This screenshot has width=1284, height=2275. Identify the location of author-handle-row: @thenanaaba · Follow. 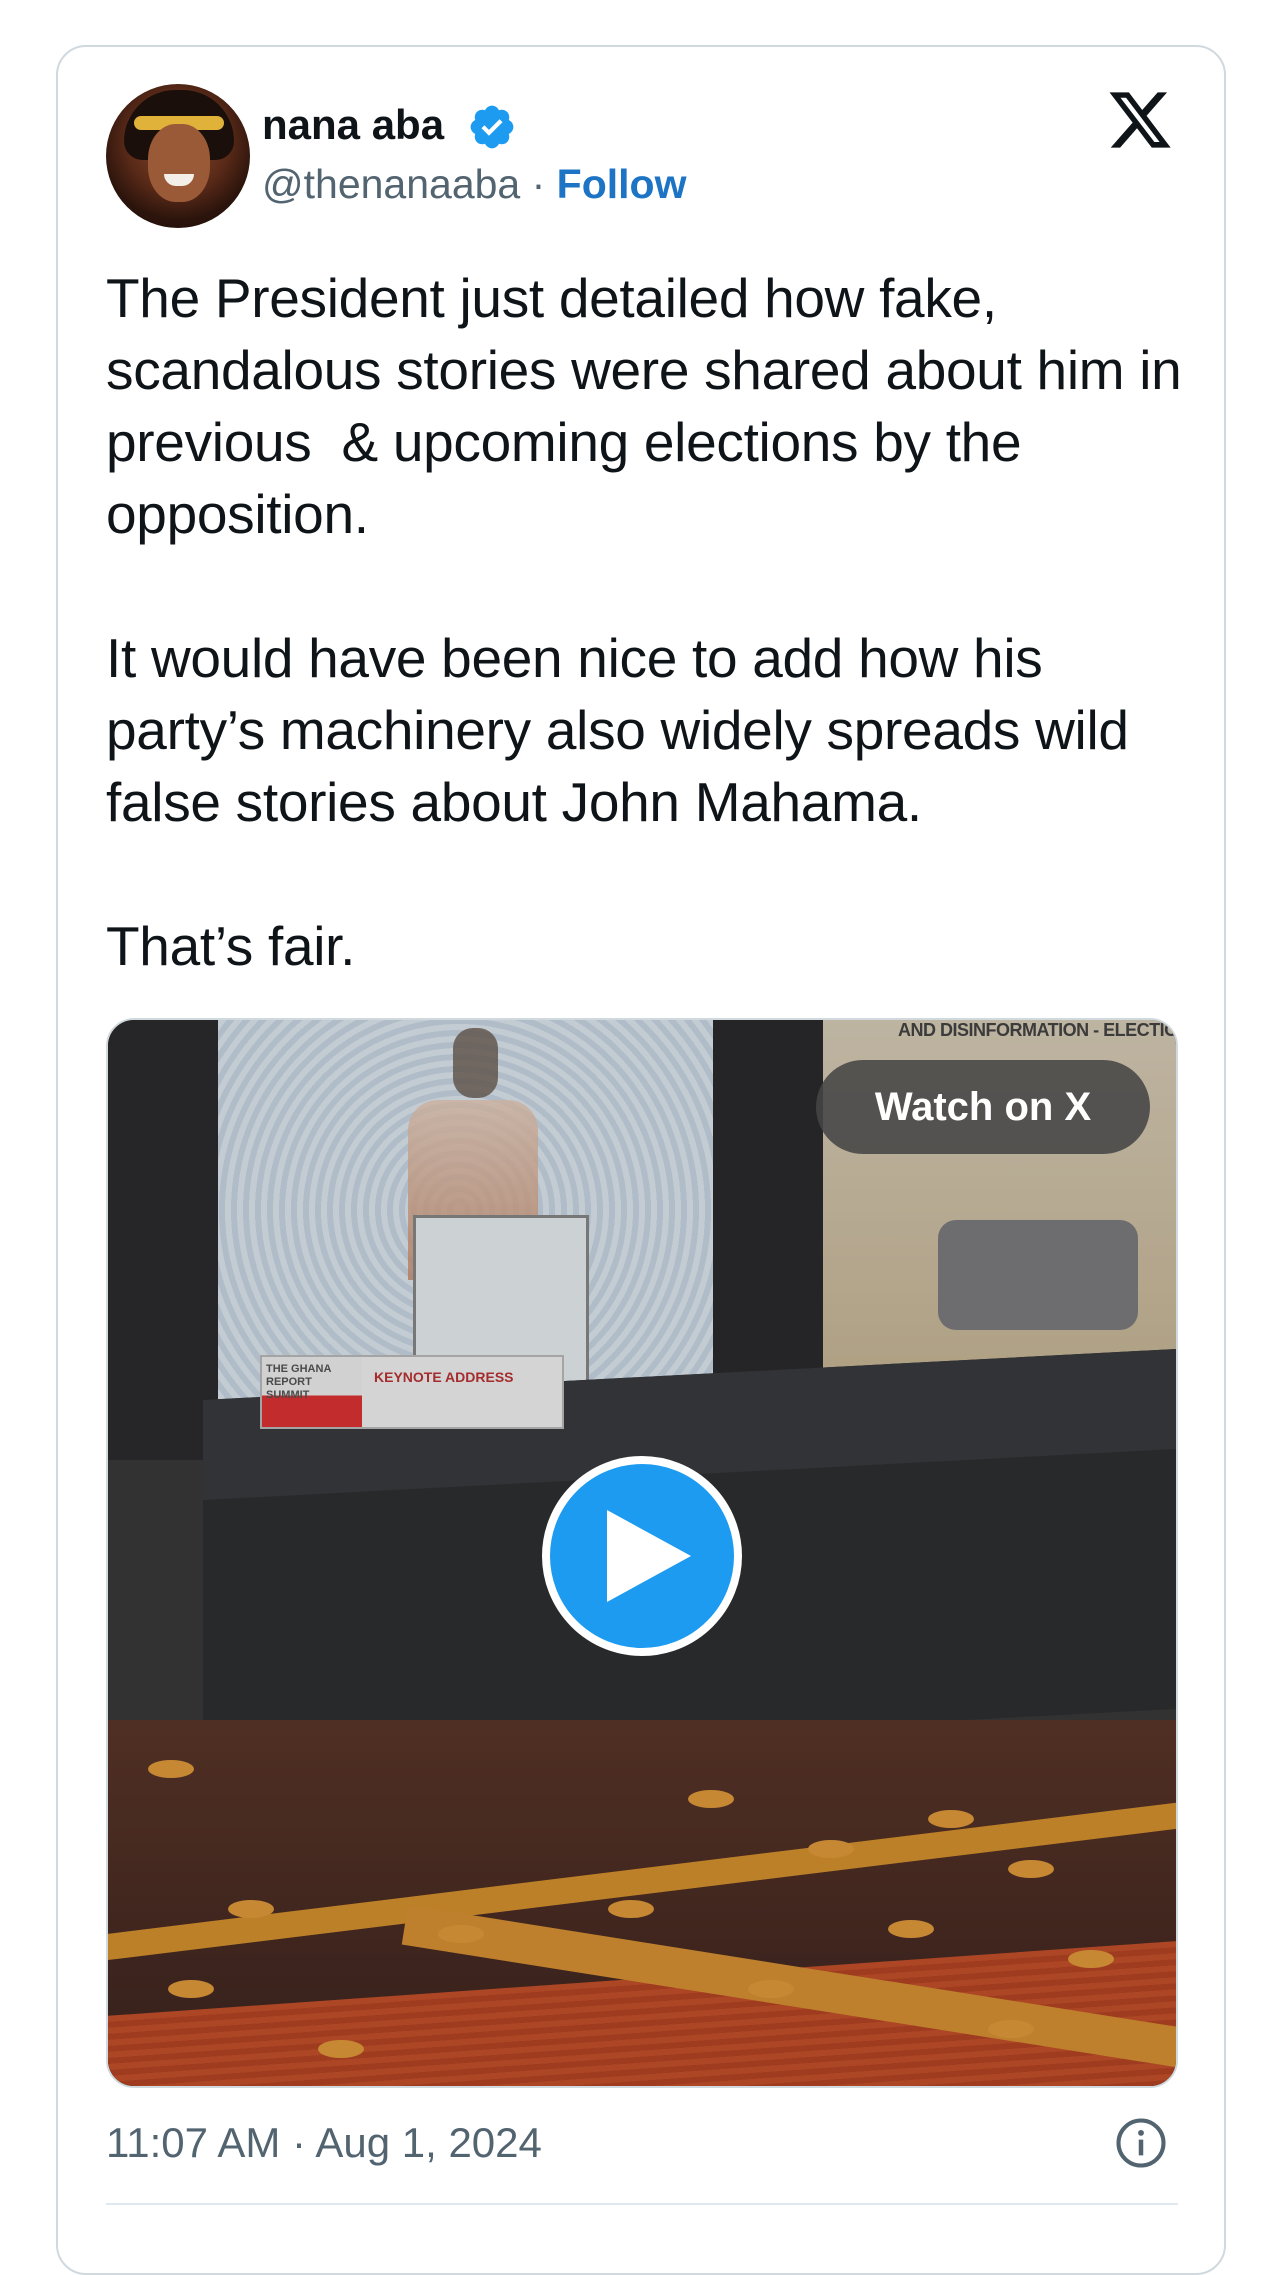
(474, 184).